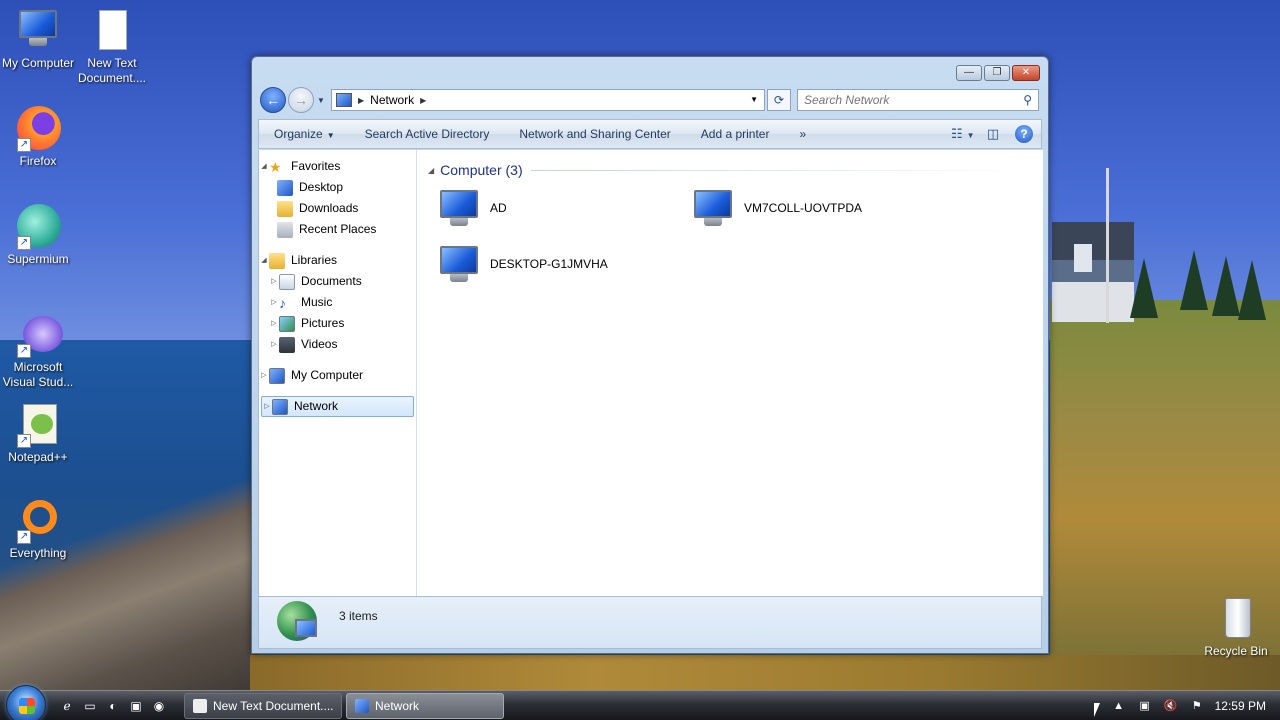  What do you see at coordinates (159, 706) in the screenshot?
I see `firefox-quicklaunch-icon: ◉` at bounding box center [159, 706].